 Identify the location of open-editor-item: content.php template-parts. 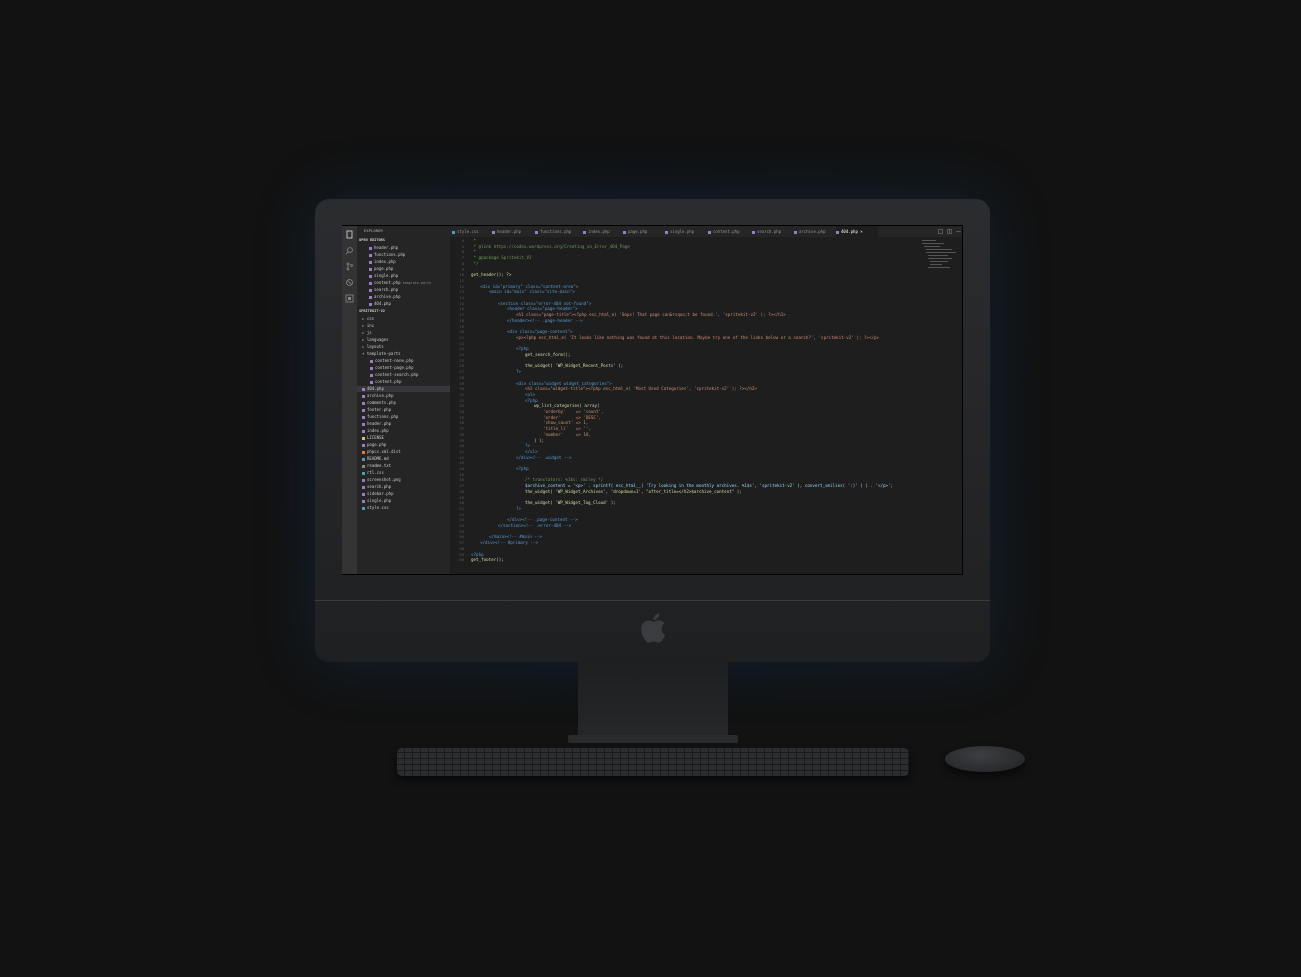
(400, 283).